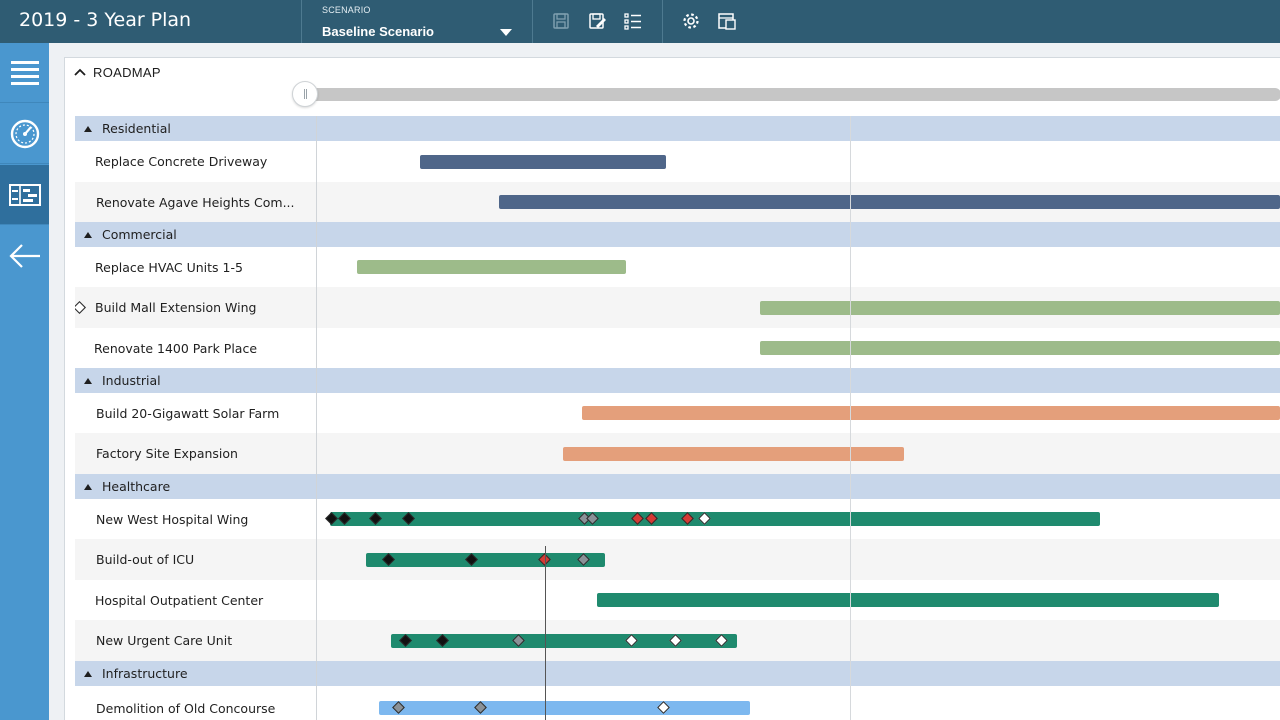  Describe the element at coordinates (145, 559) in the screenshot. I see `task-label: Build-out of ICU` at that location.